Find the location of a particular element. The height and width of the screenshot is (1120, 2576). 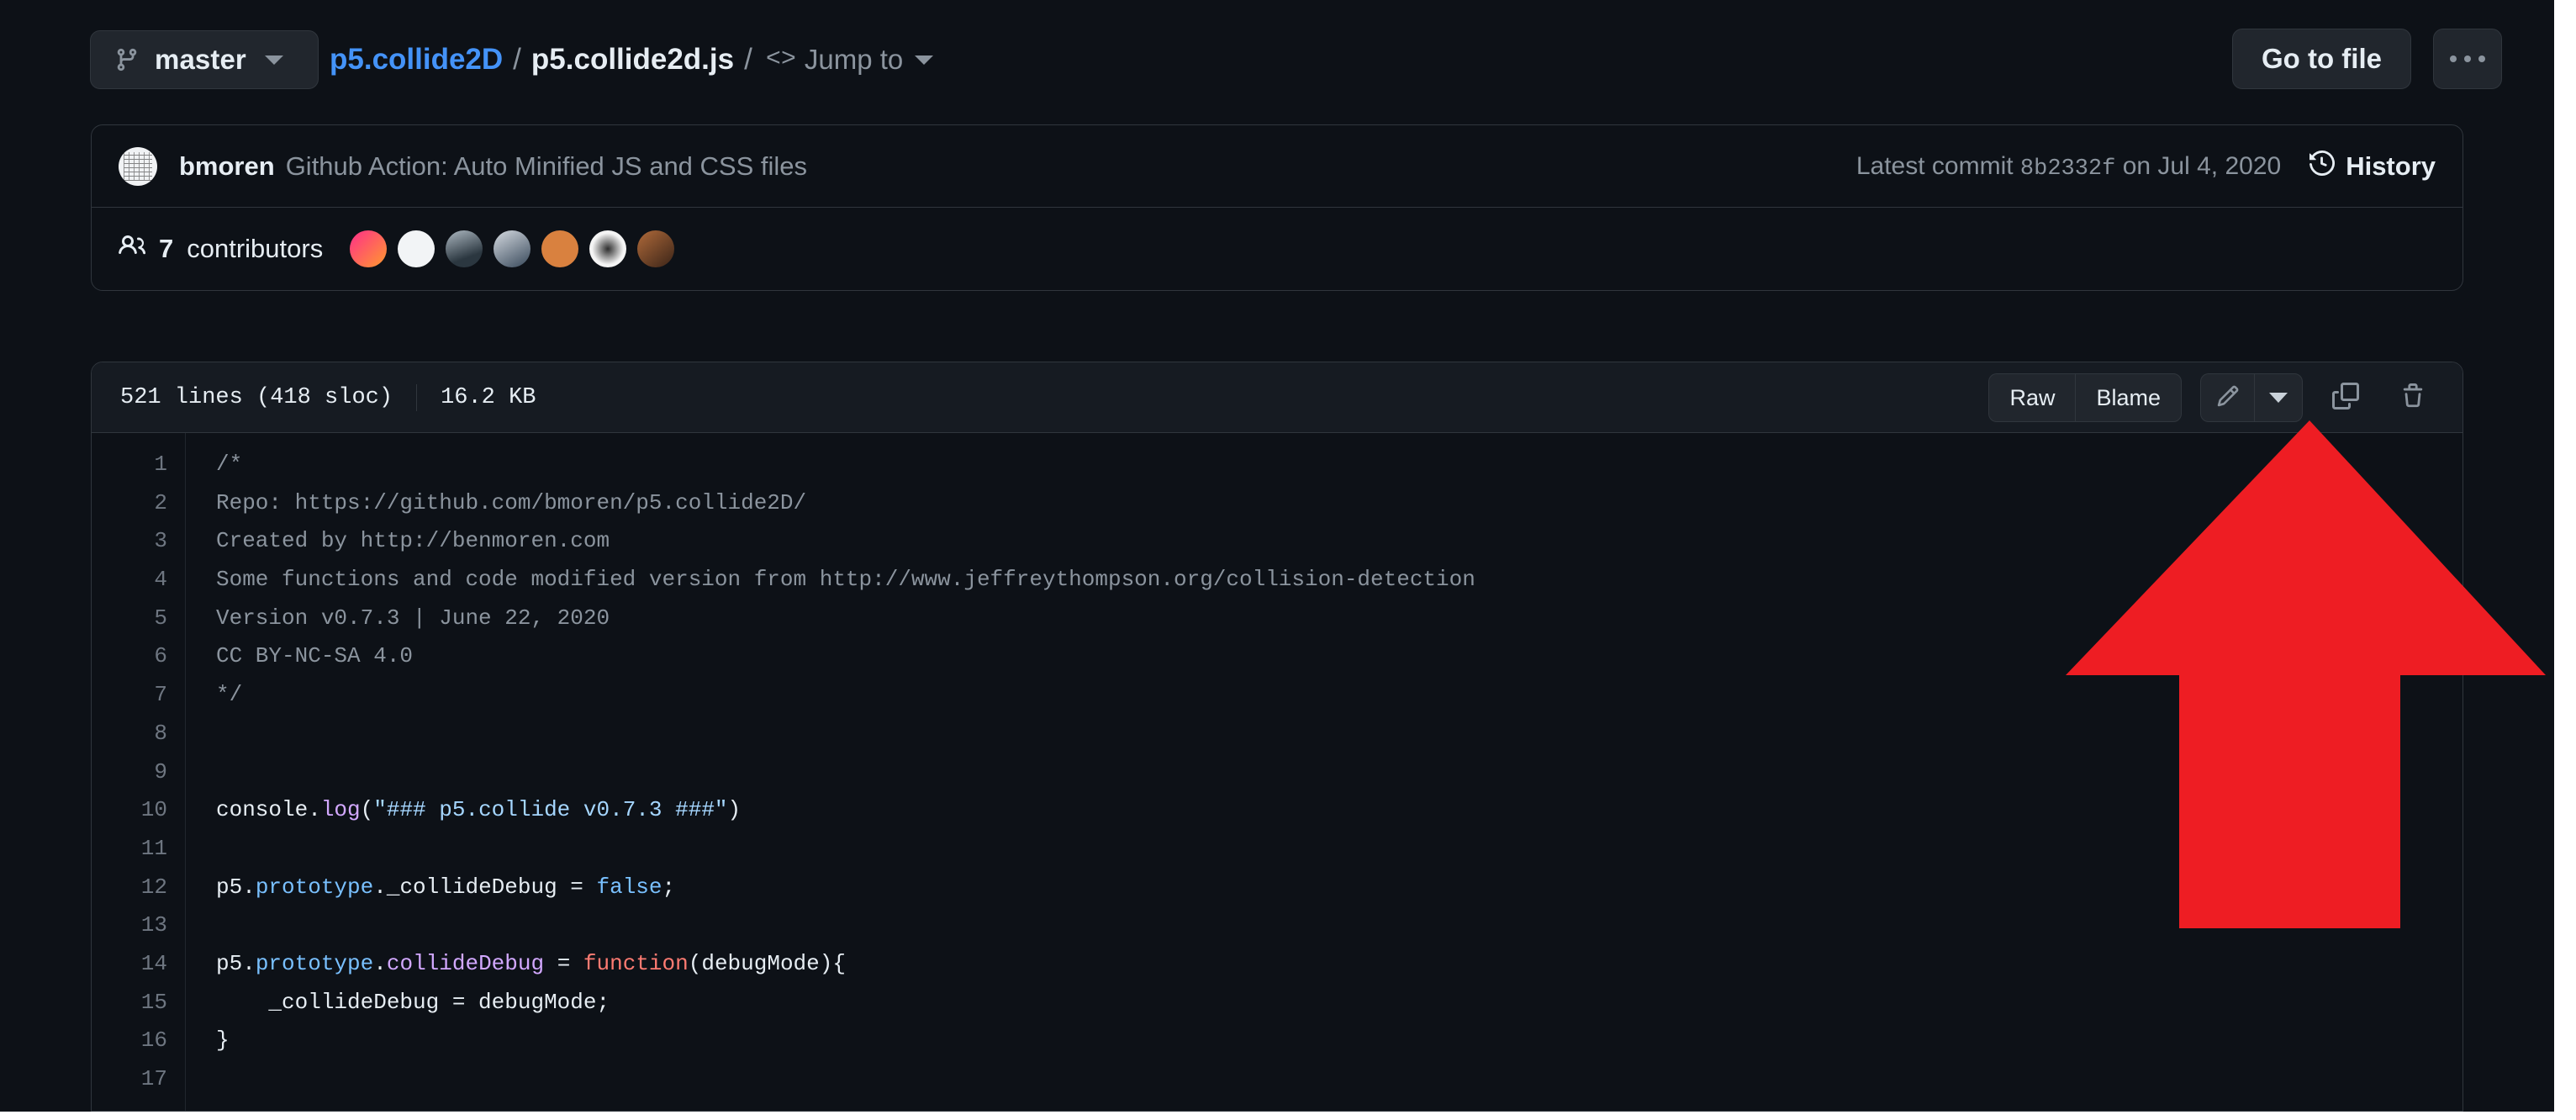

breadcrumb-repo-link: p5.collide2D is located at coordinates (416, 60).